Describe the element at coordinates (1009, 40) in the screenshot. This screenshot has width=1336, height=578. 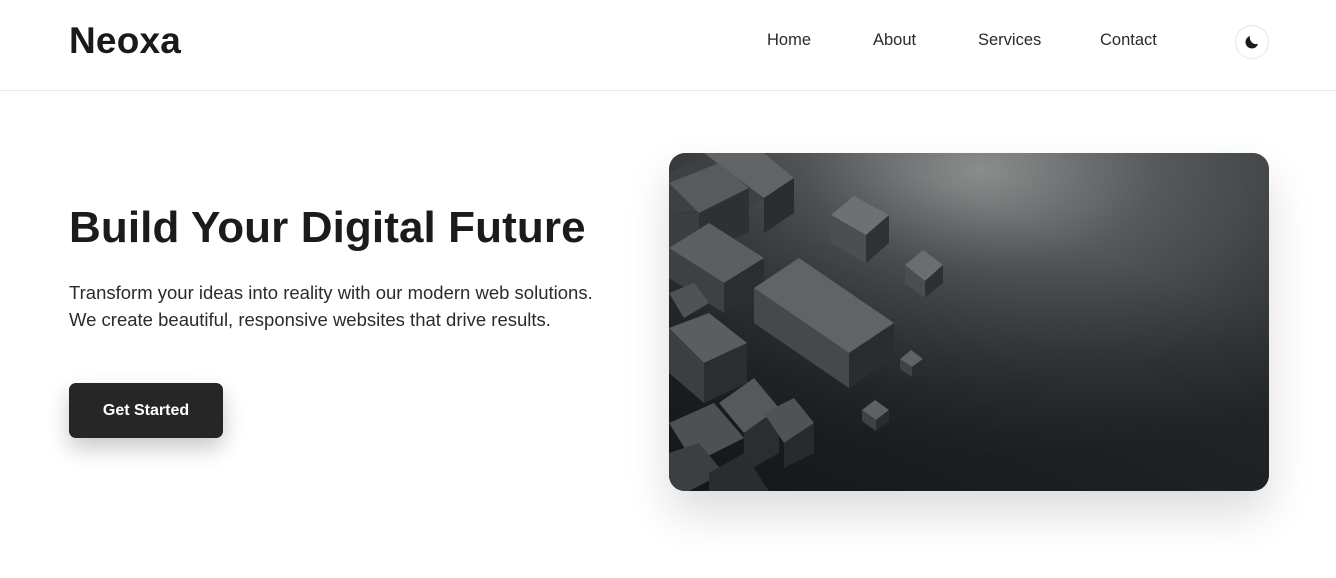
I see `nav-link-services: Services` at that location.